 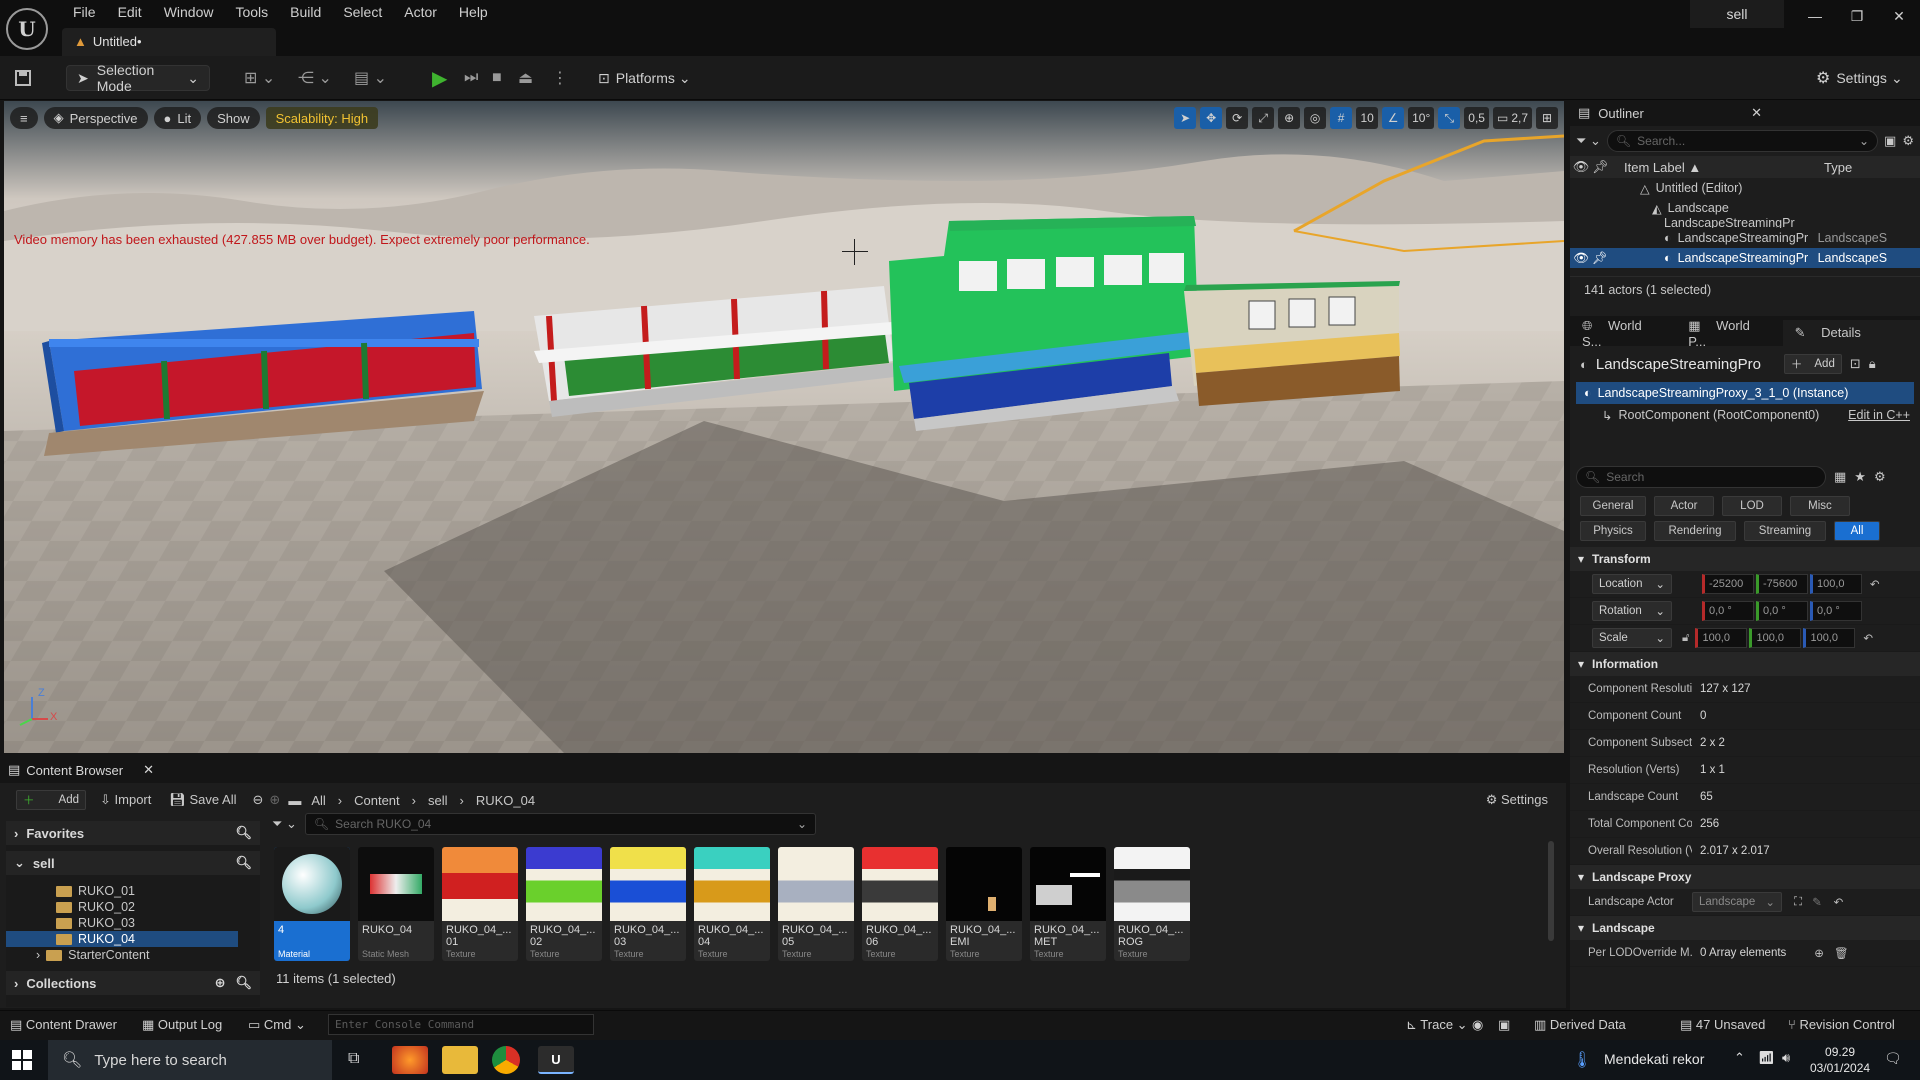 What do you see at coordinates (1785, 531) in the screenshot?
I see `category-streaming: Streaming` at bounding box center [1785, 531].